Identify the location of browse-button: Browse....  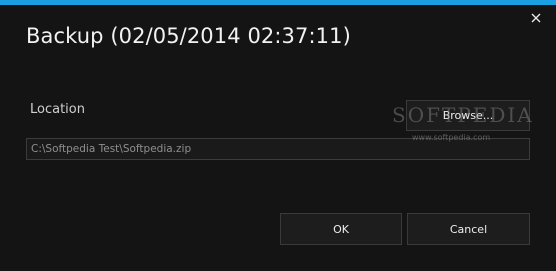
(468, 115).